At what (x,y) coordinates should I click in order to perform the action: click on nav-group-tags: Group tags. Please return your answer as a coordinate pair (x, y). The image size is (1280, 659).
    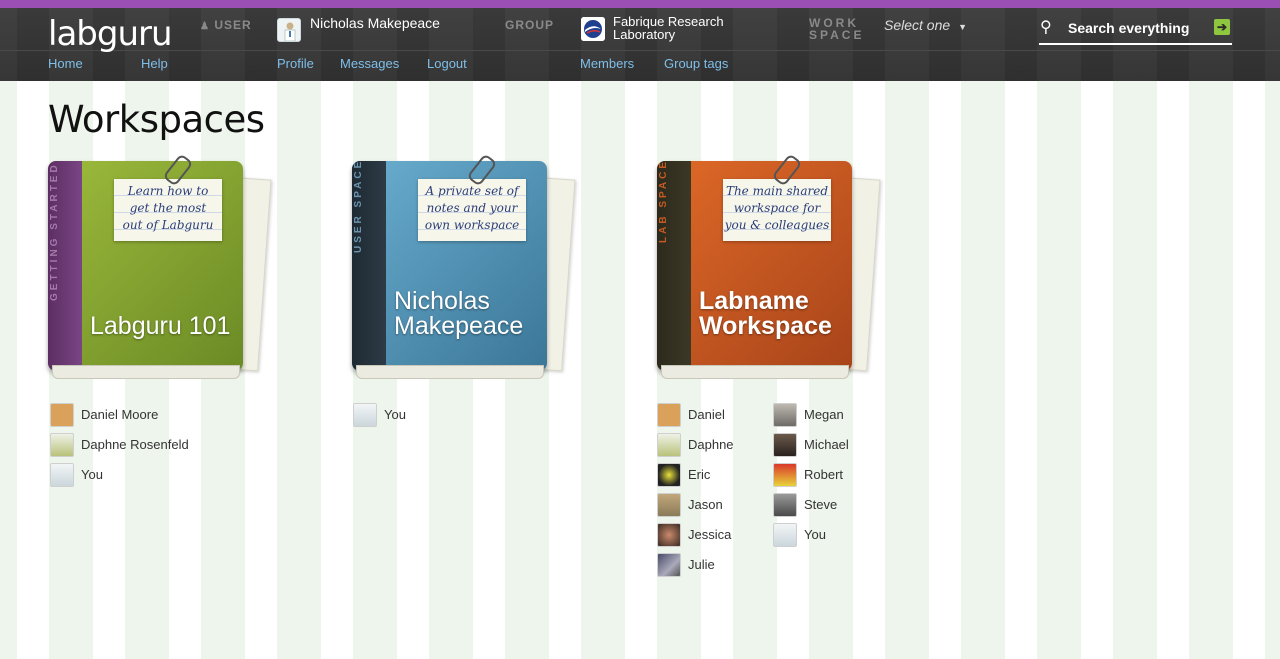
    Looking at the image, I should click on (696, 63).